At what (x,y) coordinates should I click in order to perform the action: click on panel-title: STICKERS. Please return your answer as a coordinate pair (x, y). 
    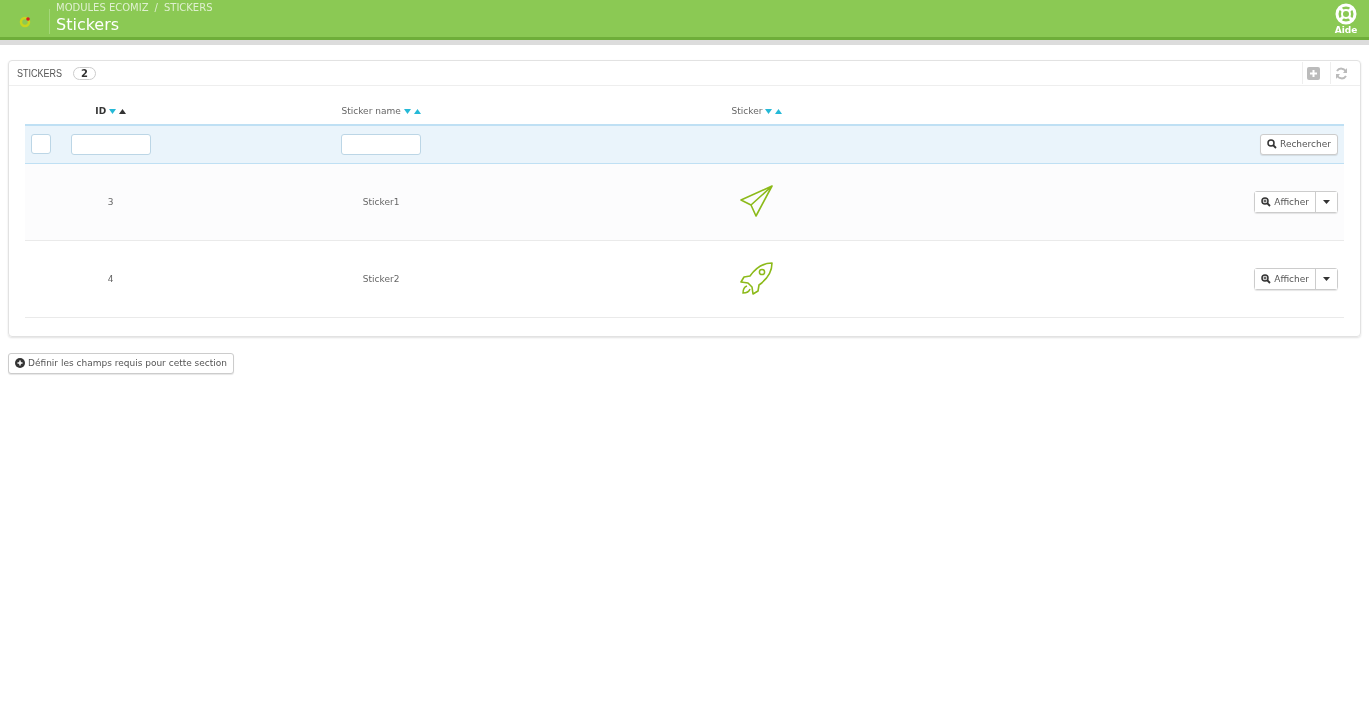
    Looking at the image, I should click on (39, 73).